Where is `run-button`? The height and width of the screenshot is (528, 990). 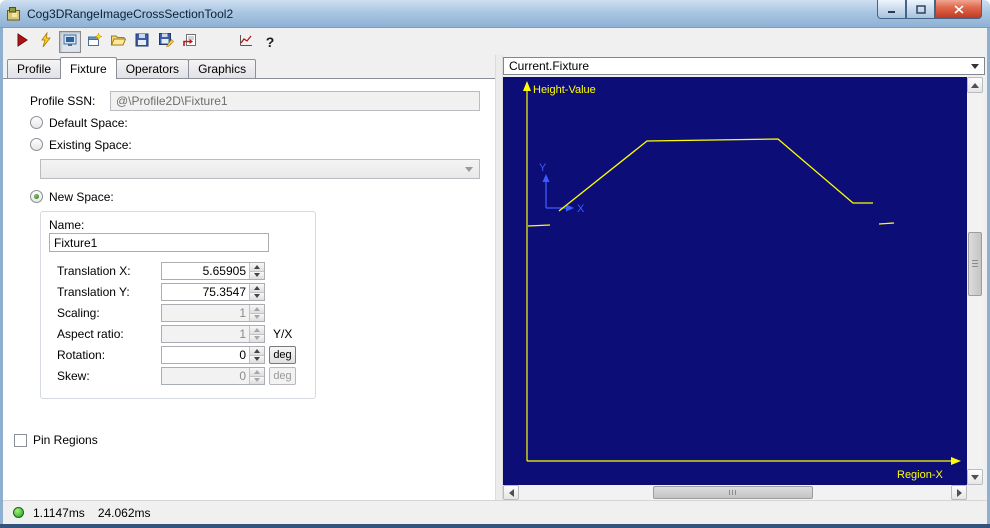 run-button is located at coordinates (22, 42).